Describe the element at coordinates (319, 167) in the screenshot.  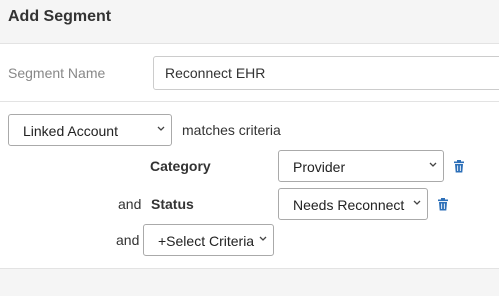
I see `category-select-value: Provider` at that location.